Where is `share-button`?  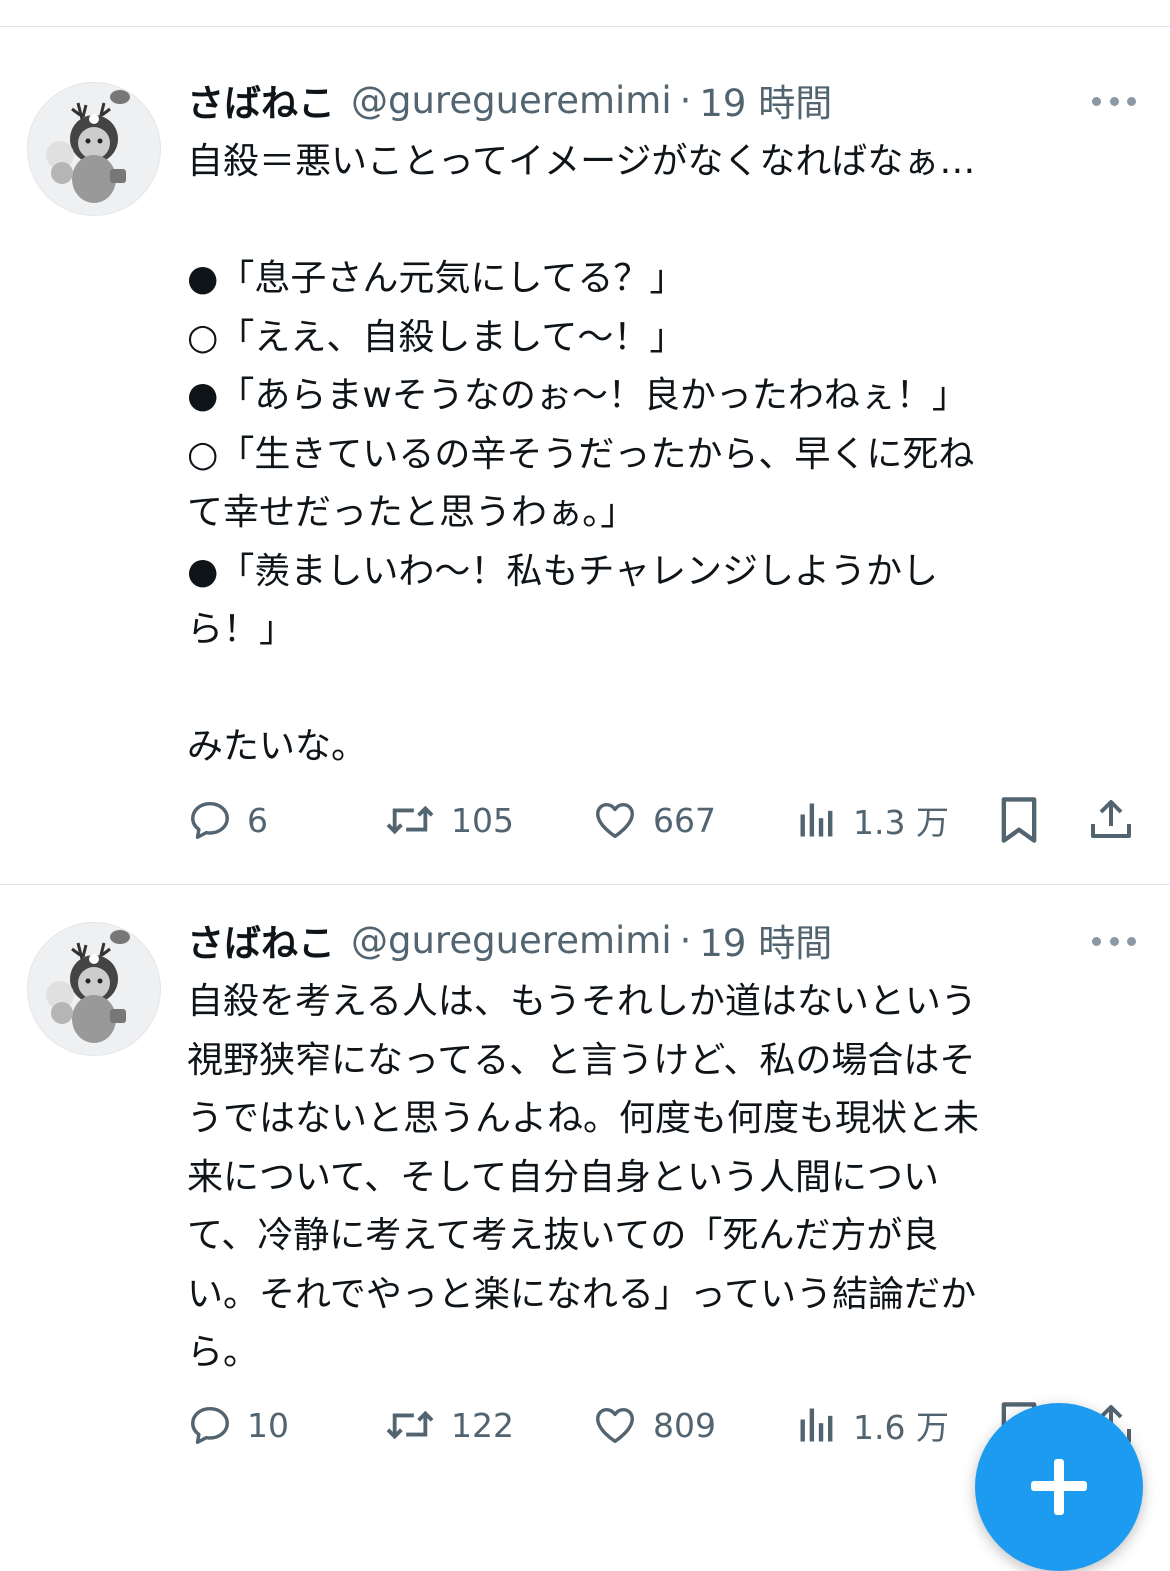
share-button is located at coordinates (1111, 820).